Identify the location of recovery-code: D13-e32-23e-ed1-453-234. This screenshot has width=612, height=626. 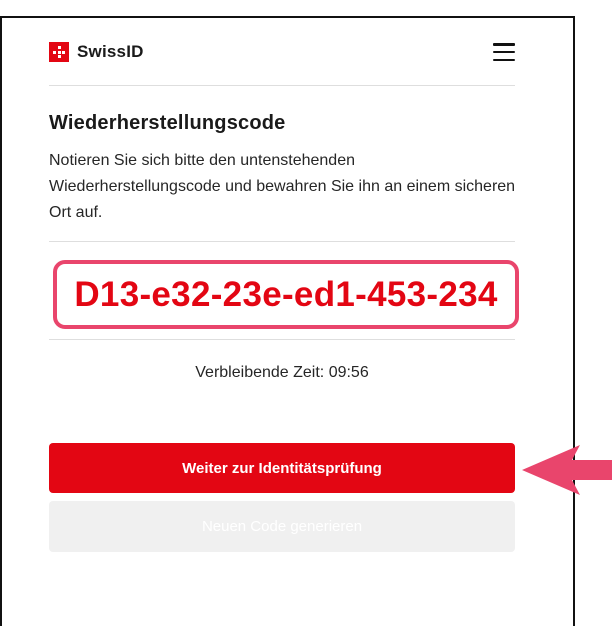
(286, 294).